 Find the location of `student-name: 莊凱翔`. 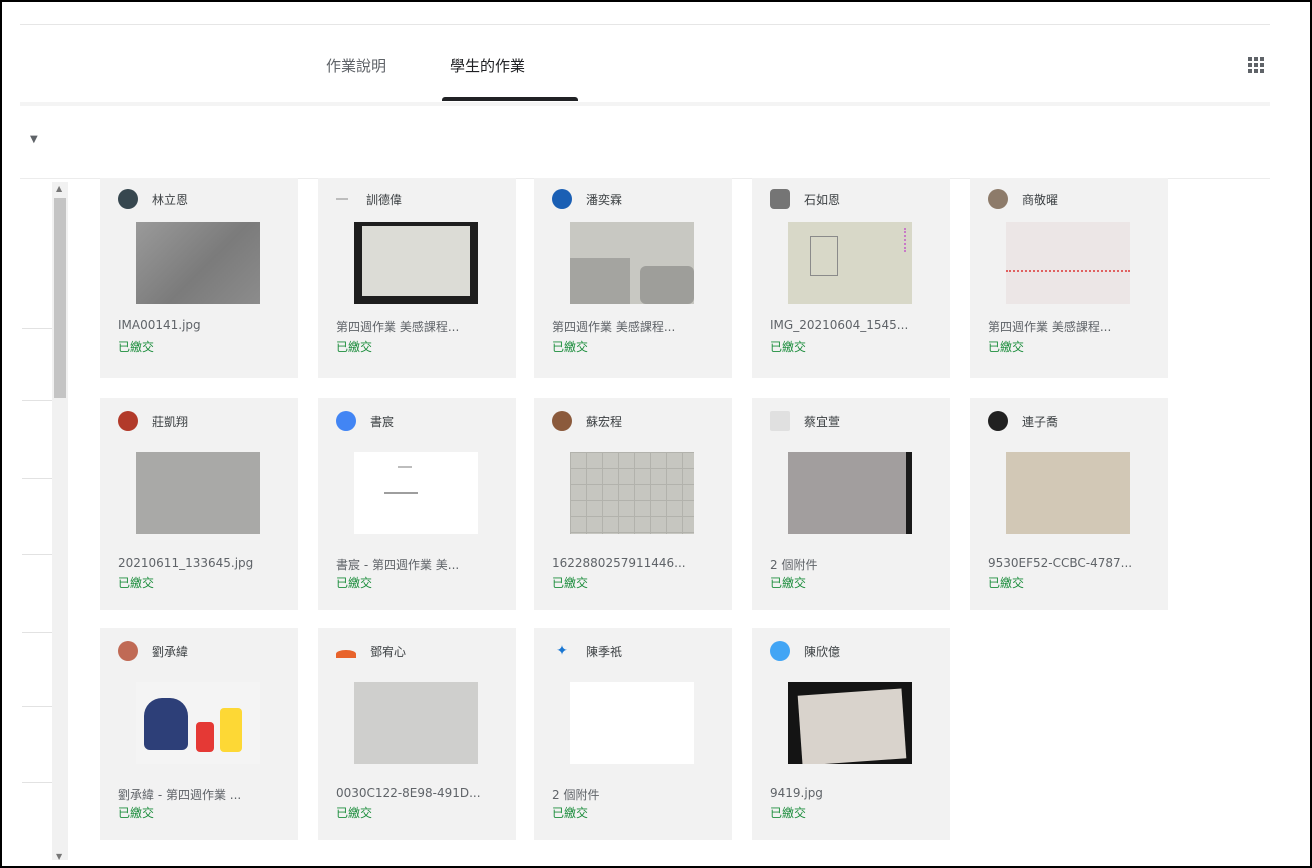

student-name: 莊凱翔 is located at coordinates (170, 421).